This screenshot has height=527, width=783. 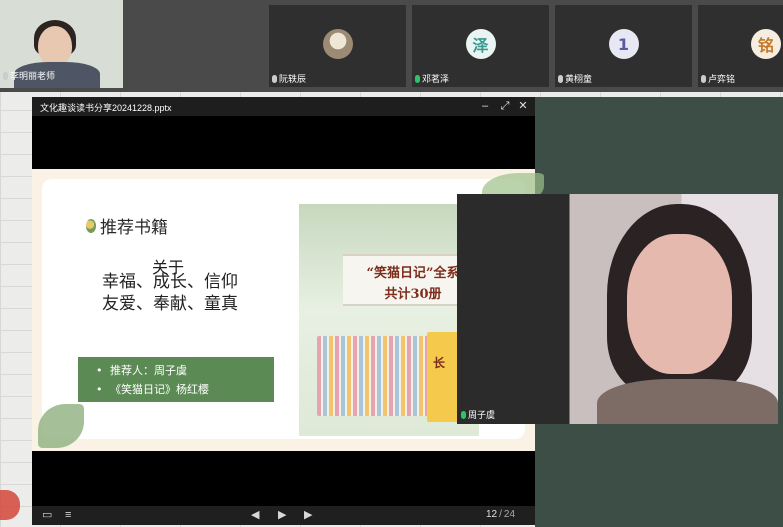 I want to click on video-name-tag: 周子虞, so click(x=478, y=414).